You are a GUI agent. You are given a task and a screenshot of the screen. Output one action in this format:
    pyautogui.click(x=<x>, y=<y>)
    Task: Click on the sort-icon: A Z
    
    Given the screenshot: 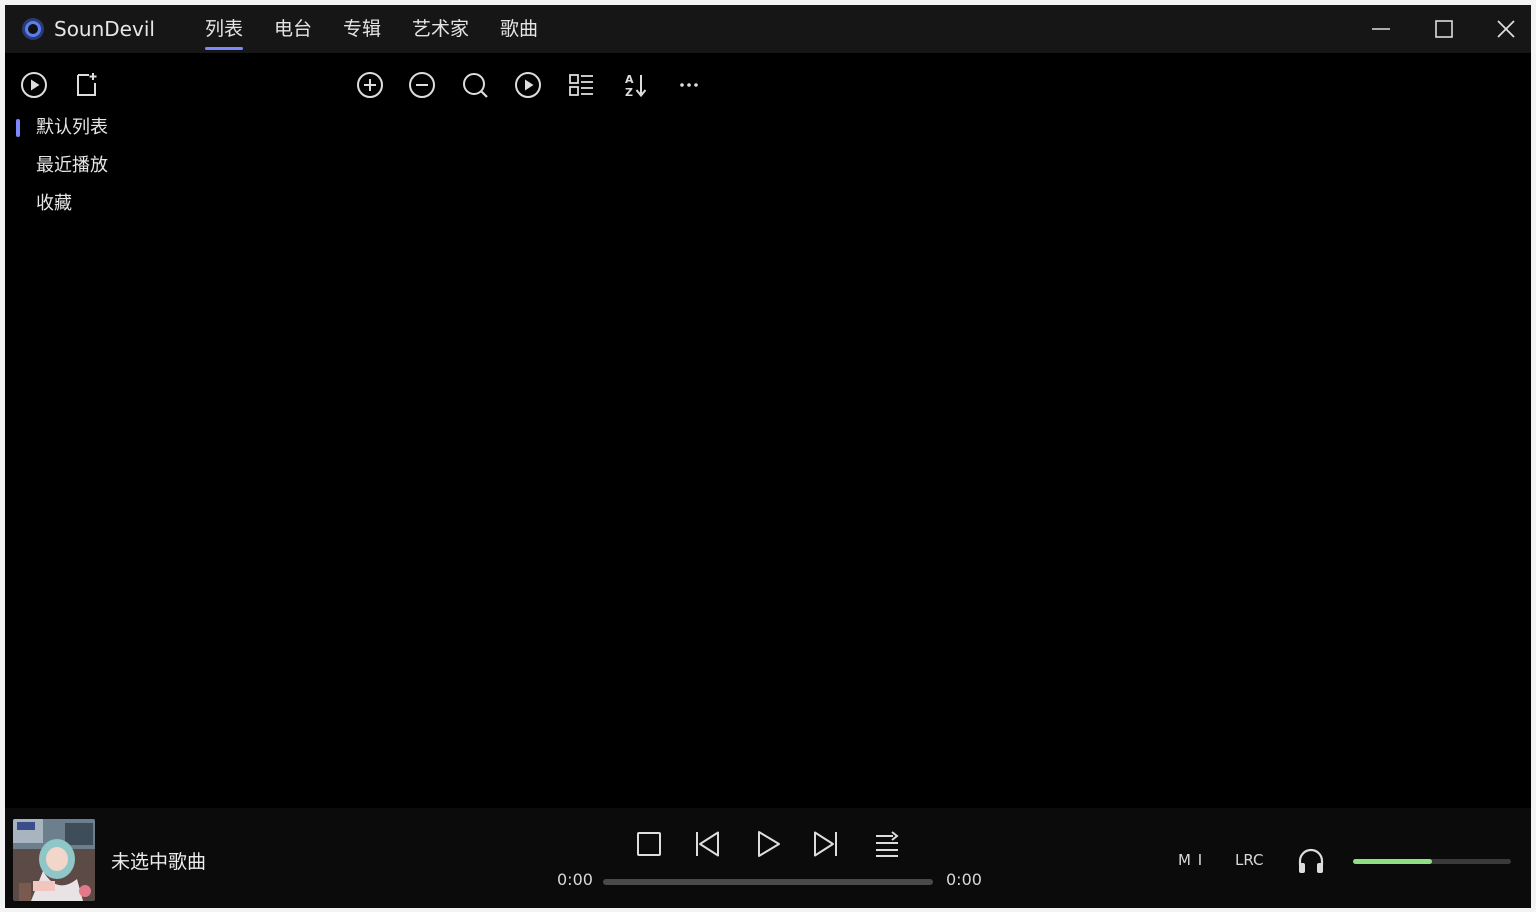 What is the action you would take?
    pyautogui.click(x=636, y=86)
    